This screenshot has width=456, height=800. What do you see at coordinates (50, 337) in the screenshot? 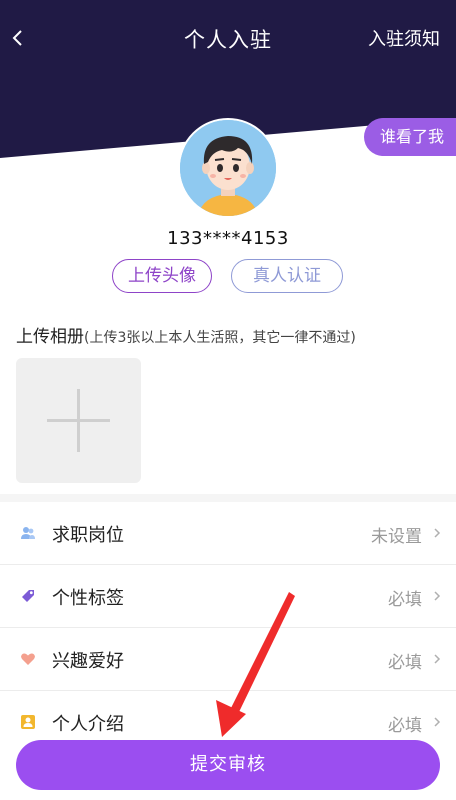
I see `album-title: 上传相册` at bounding box center [50, 337].